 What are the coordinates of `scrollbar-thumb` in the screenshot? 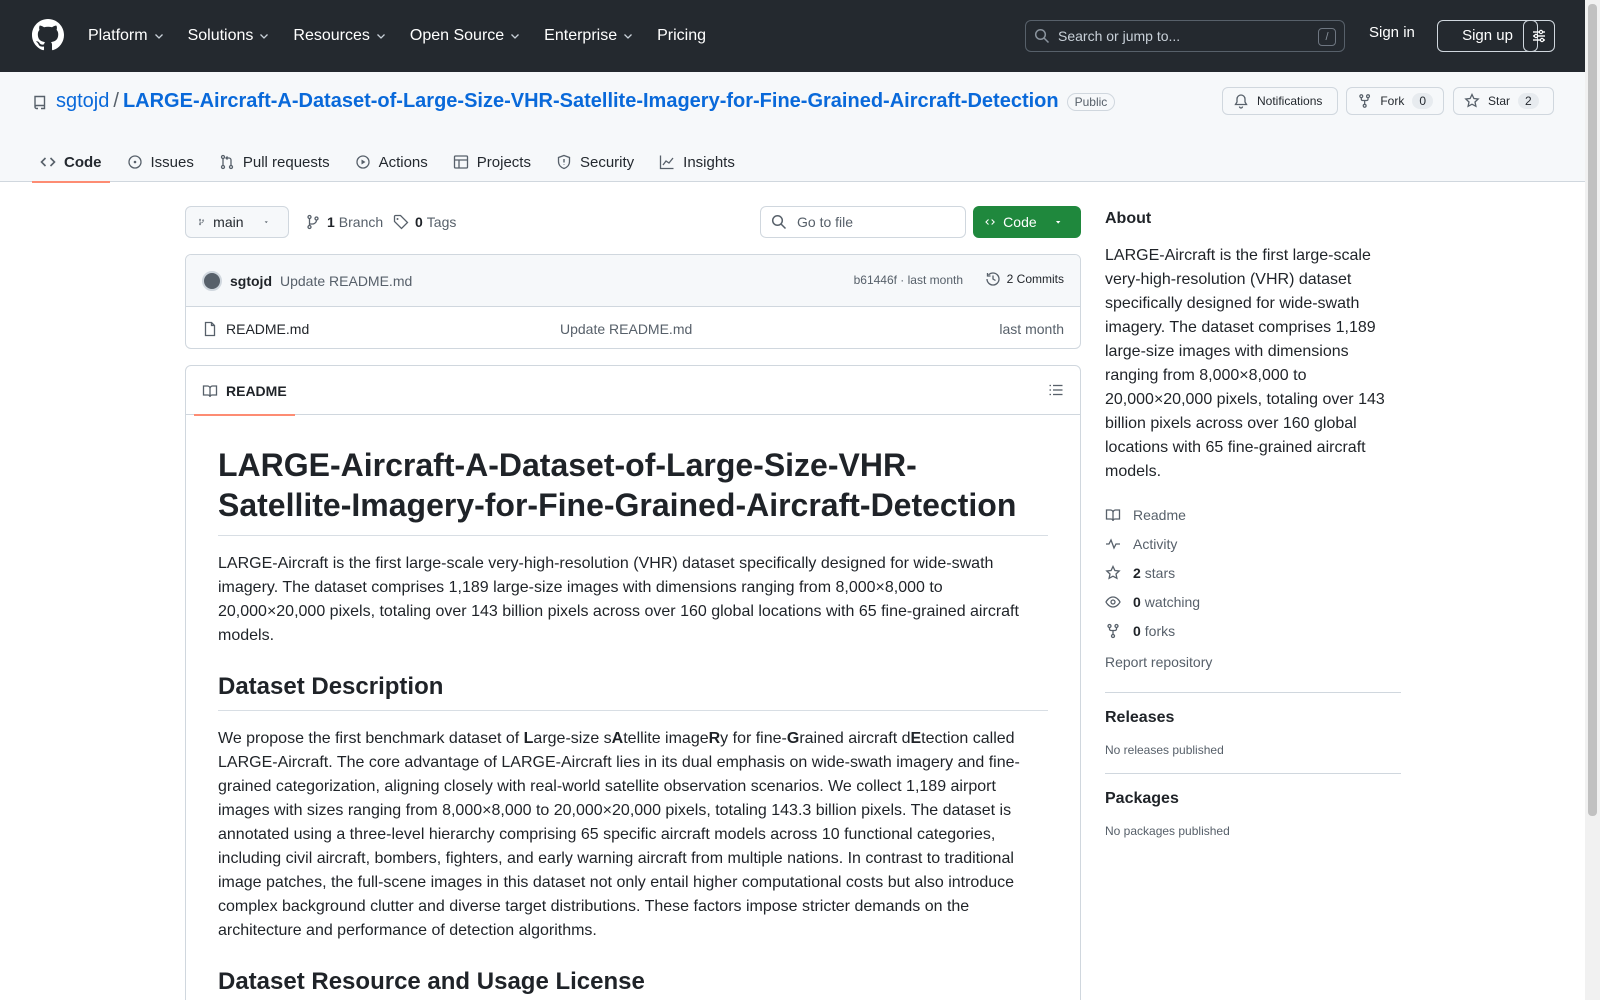 It's located at (1592, 410).